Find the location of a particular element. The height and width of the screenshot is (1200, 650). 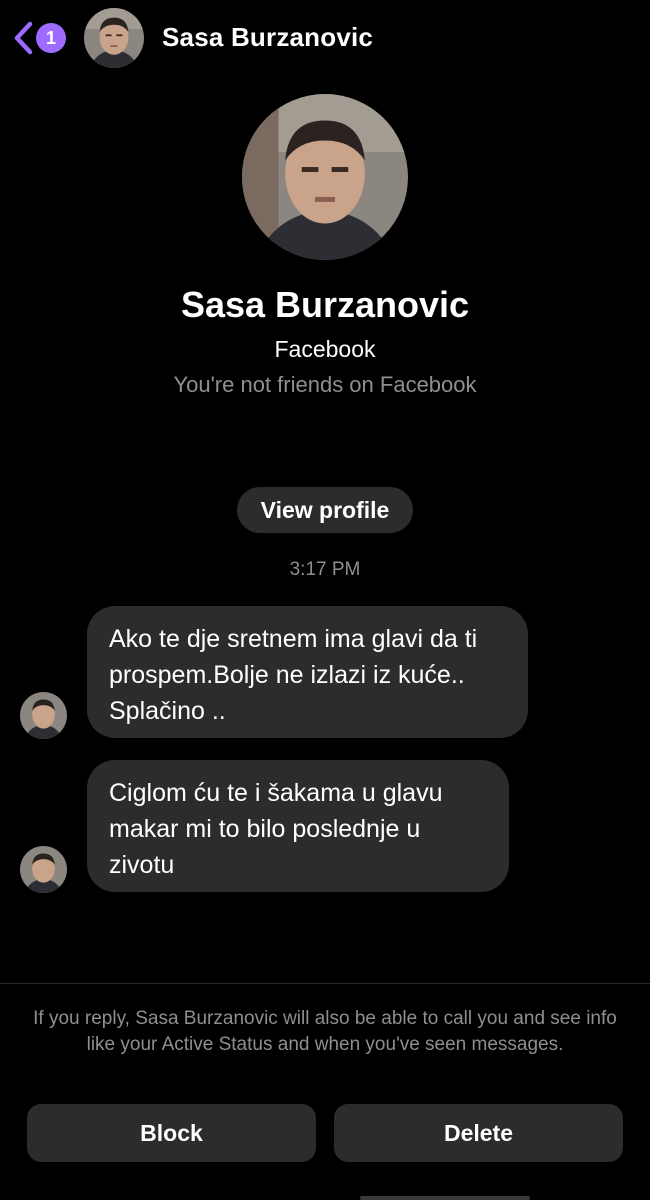

profile-avatar is located at coordinates (325, 177).